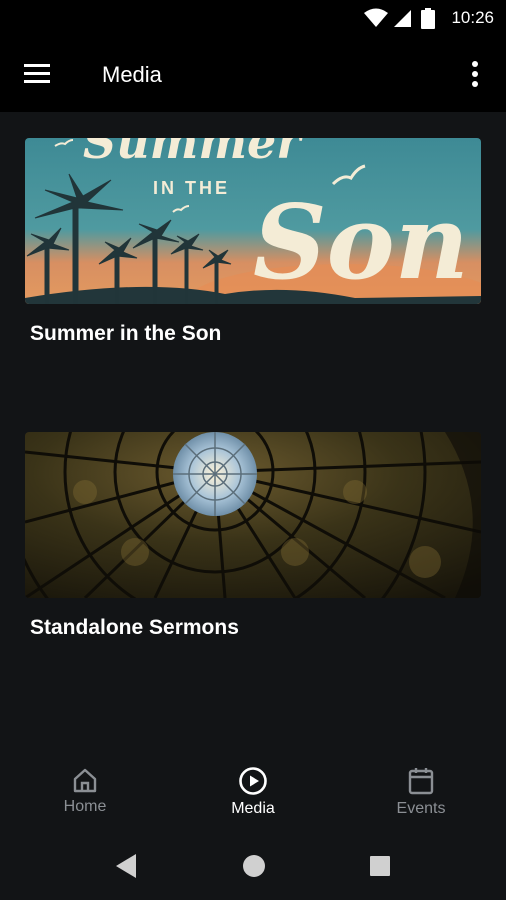  Describe the element at coordinates (38, 74) in the screenshot. I see `menu-icon` at that location.